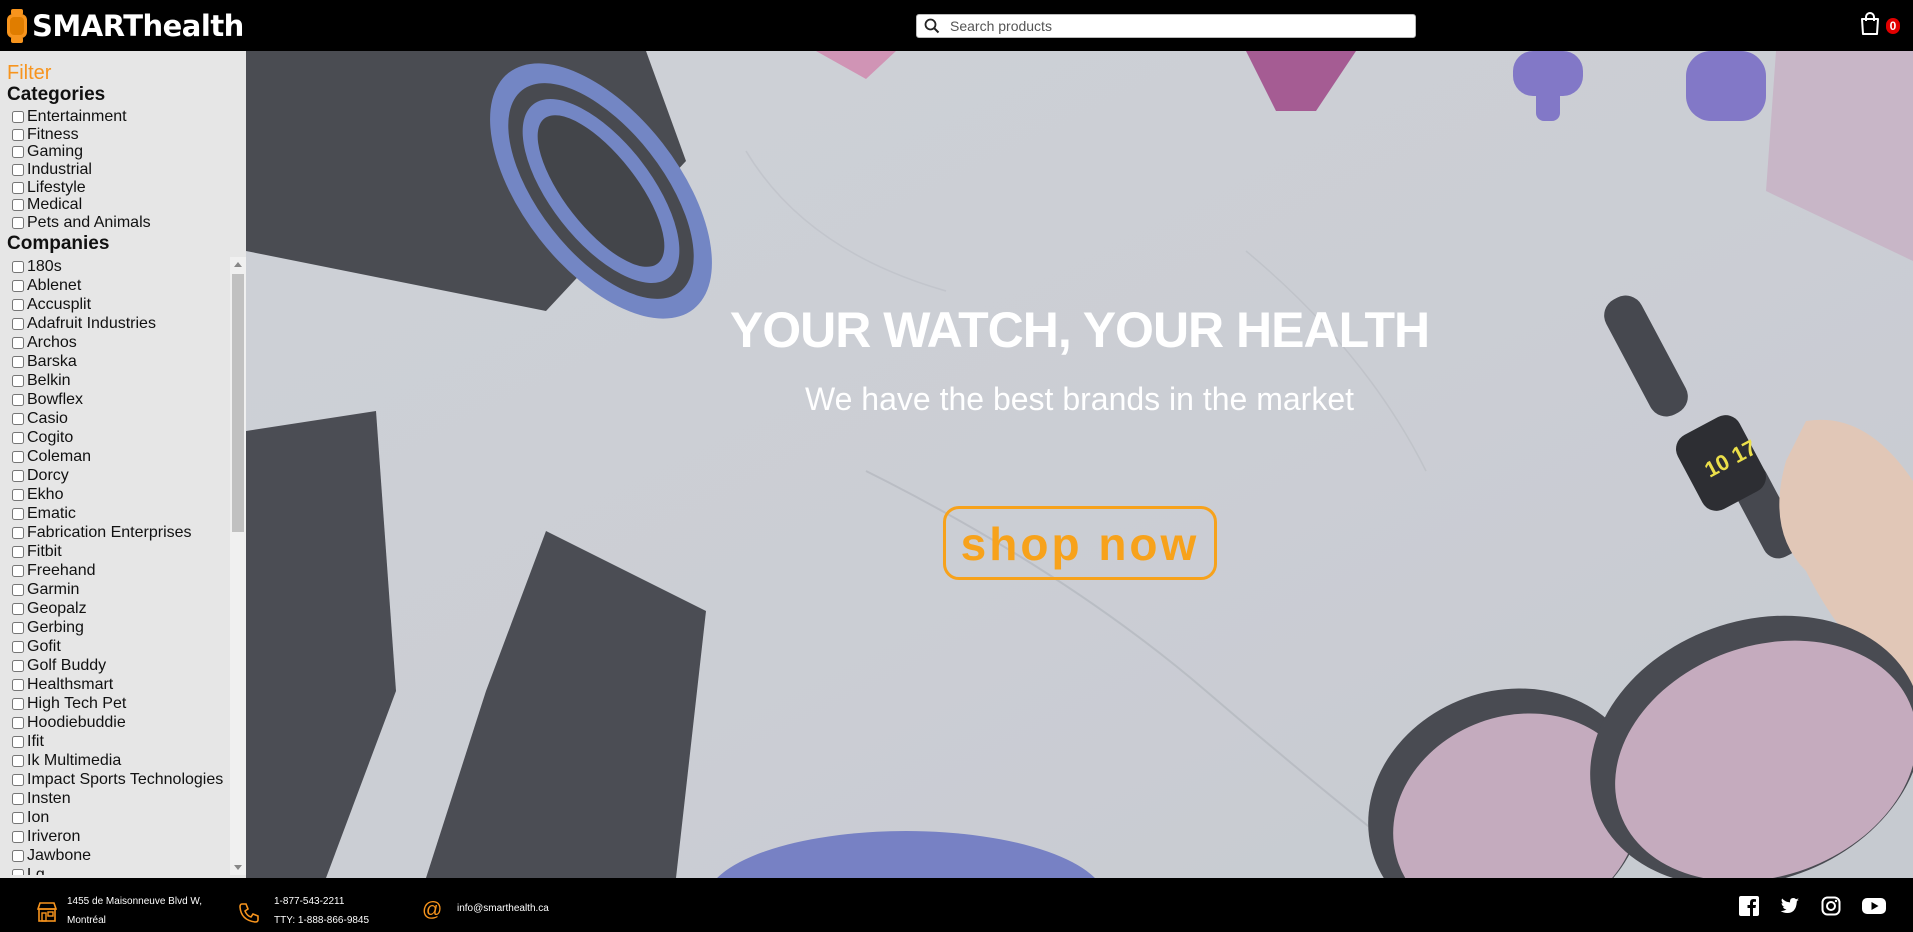 The height and width of the screenshot is (932, 1913). I want to click on company-option: Hoodiebuddie, so click(120, 722).